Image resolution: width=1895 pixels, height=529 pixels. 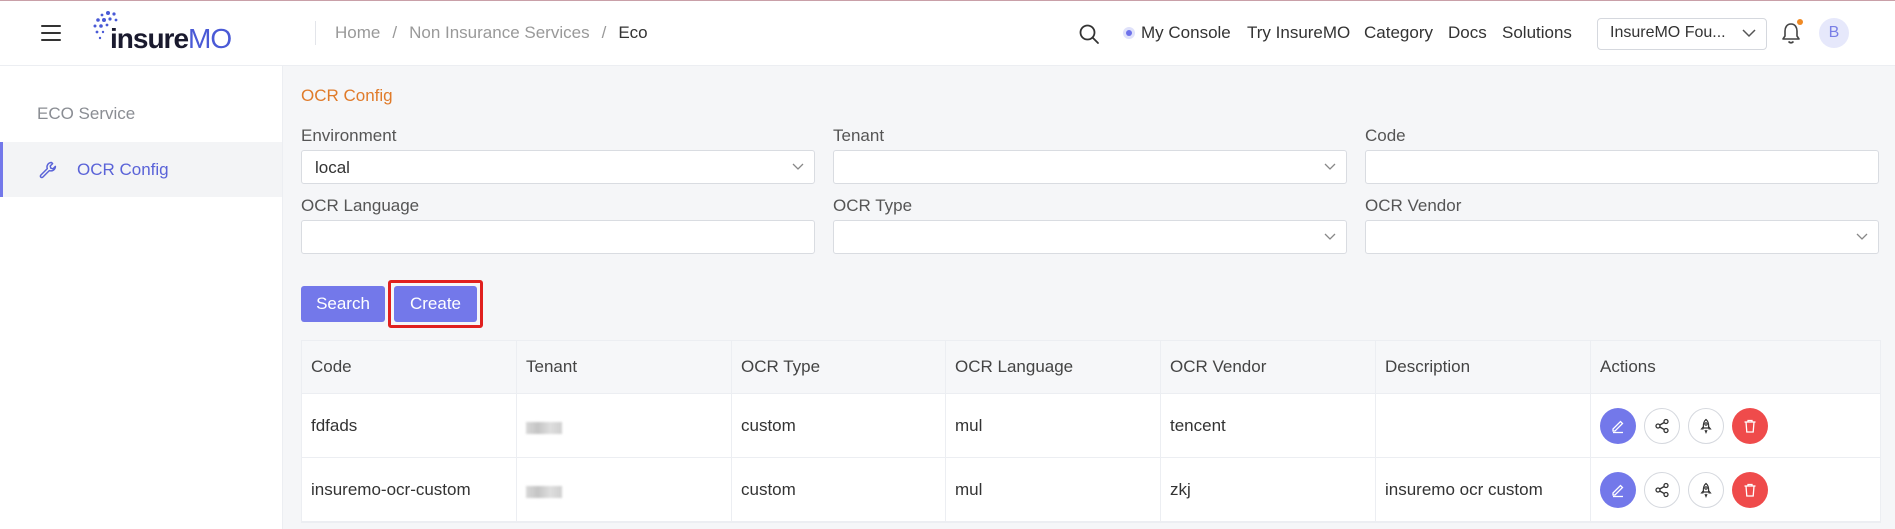 What do you see at coordinates (349, 135) in the screenshot?
I see `environment-label: Environment` at bounding box center [349, 135].